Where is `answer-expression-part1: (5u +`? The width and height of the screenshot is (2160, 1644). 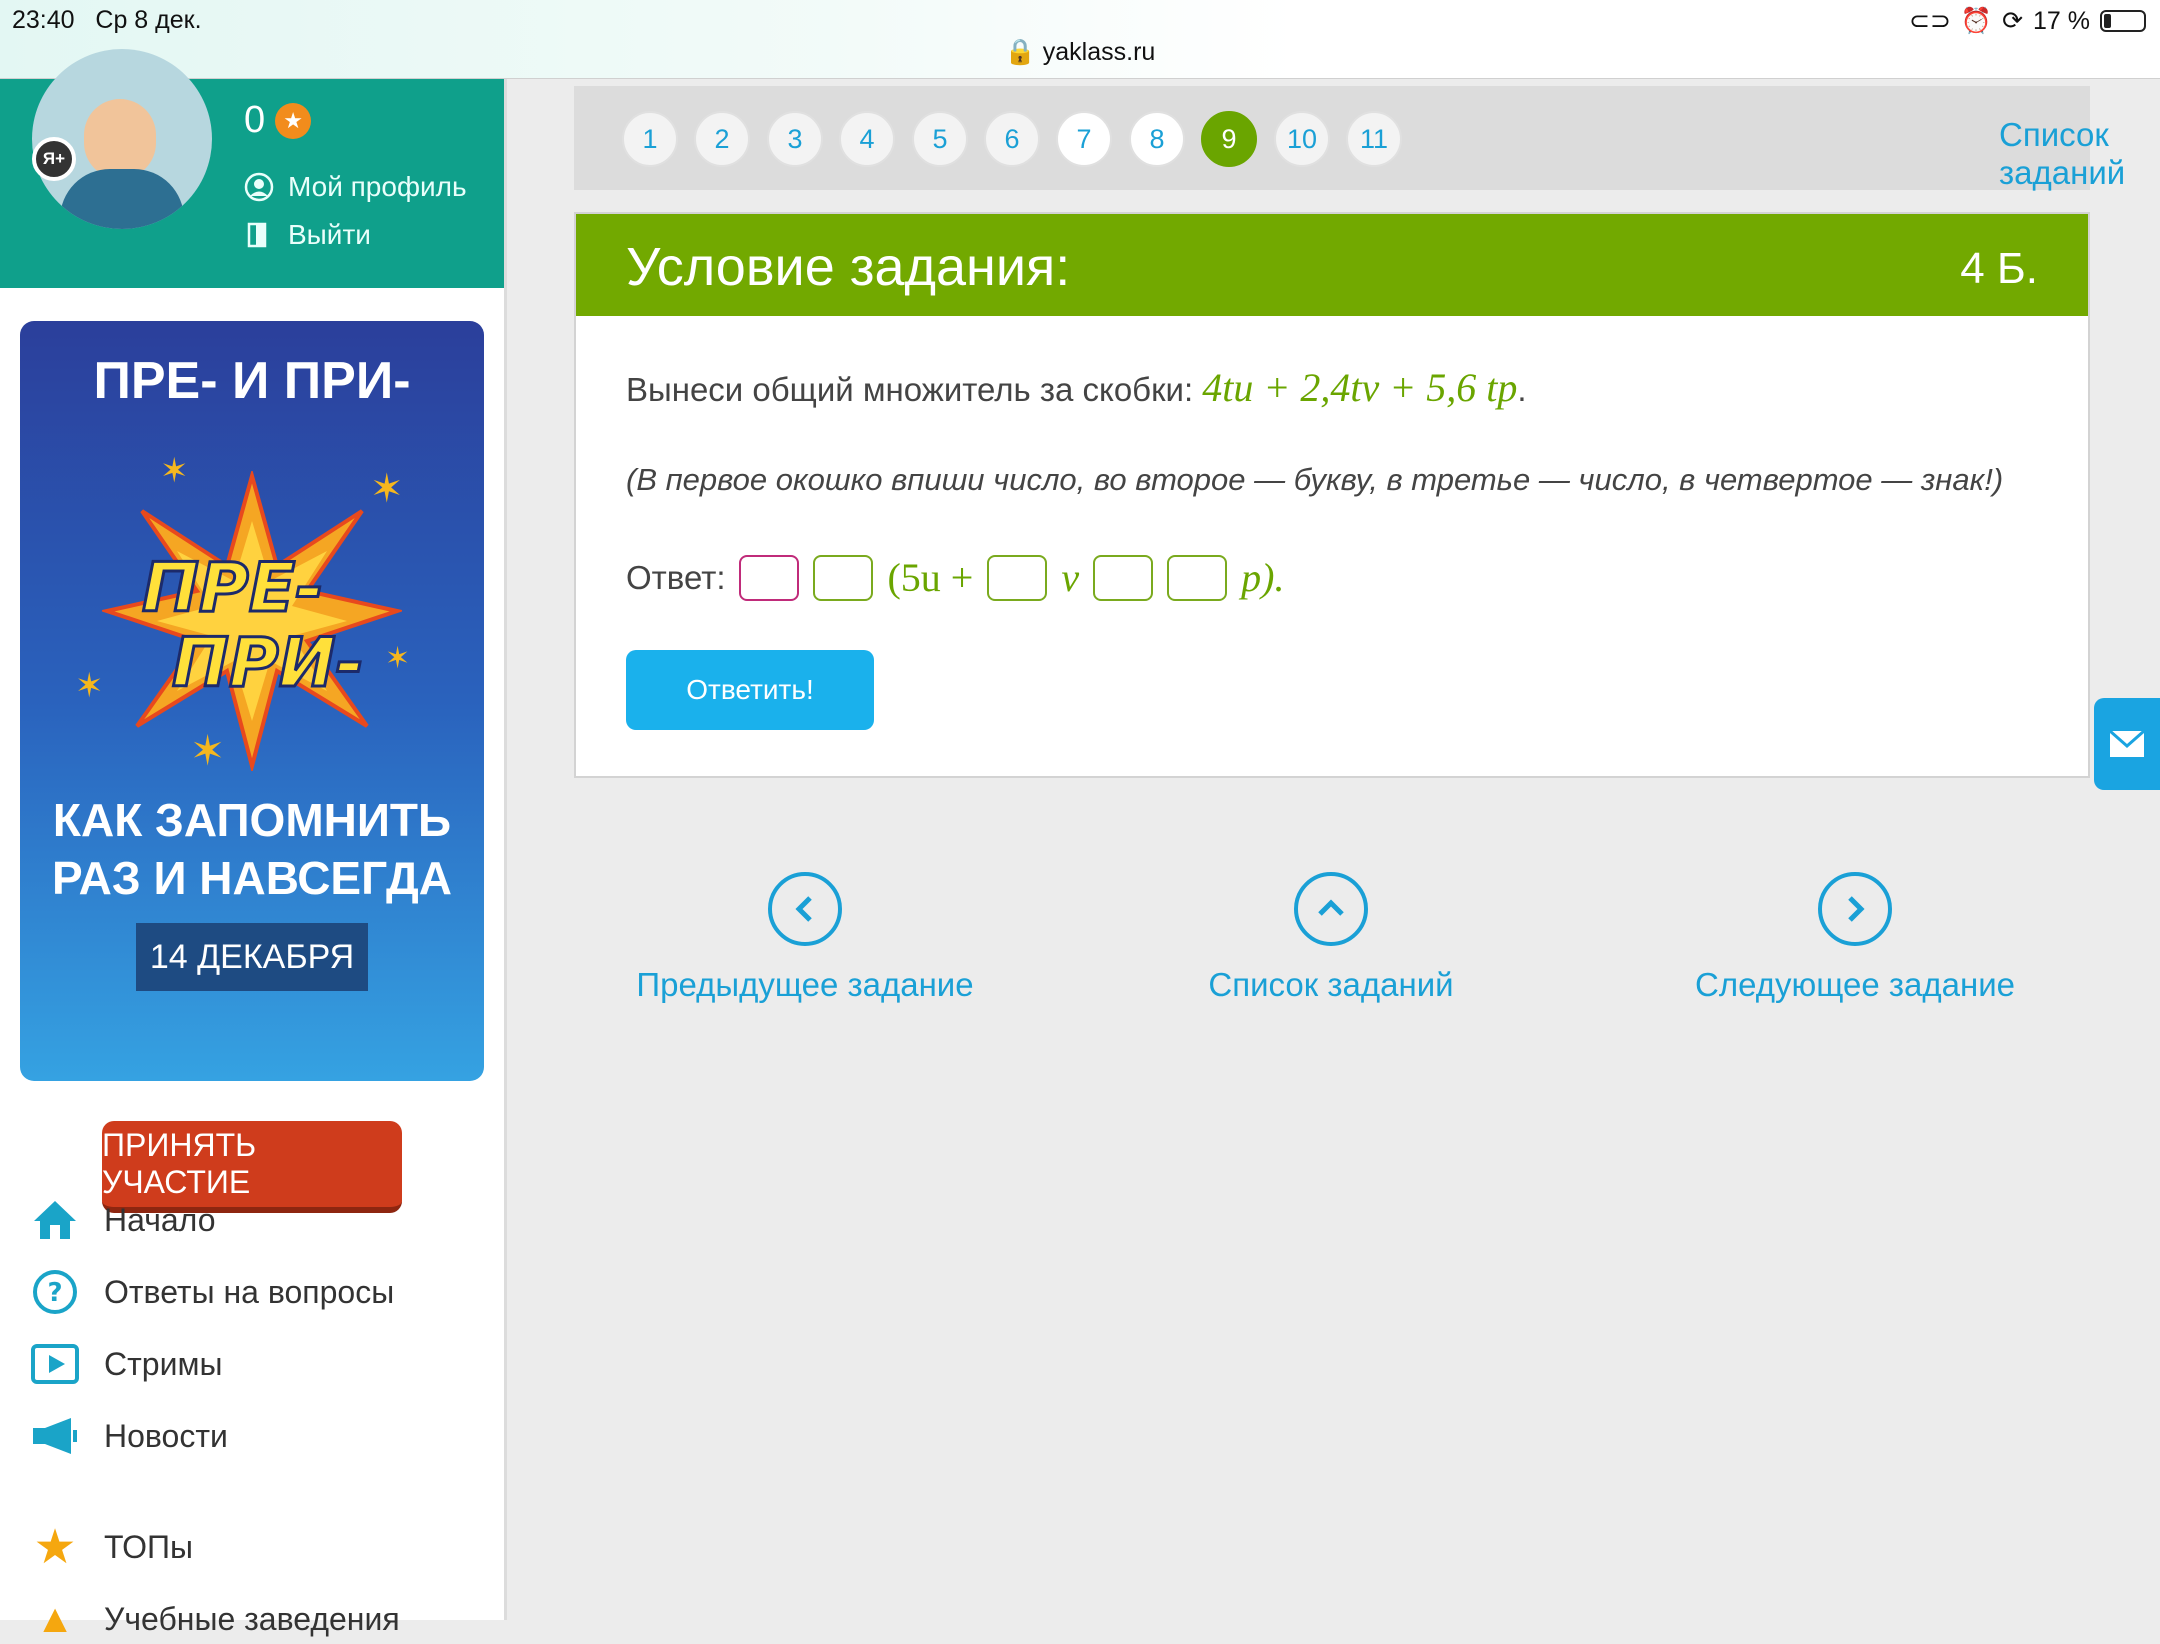 answer-expression-part1: (5u + is located at coordinates (930, 577).